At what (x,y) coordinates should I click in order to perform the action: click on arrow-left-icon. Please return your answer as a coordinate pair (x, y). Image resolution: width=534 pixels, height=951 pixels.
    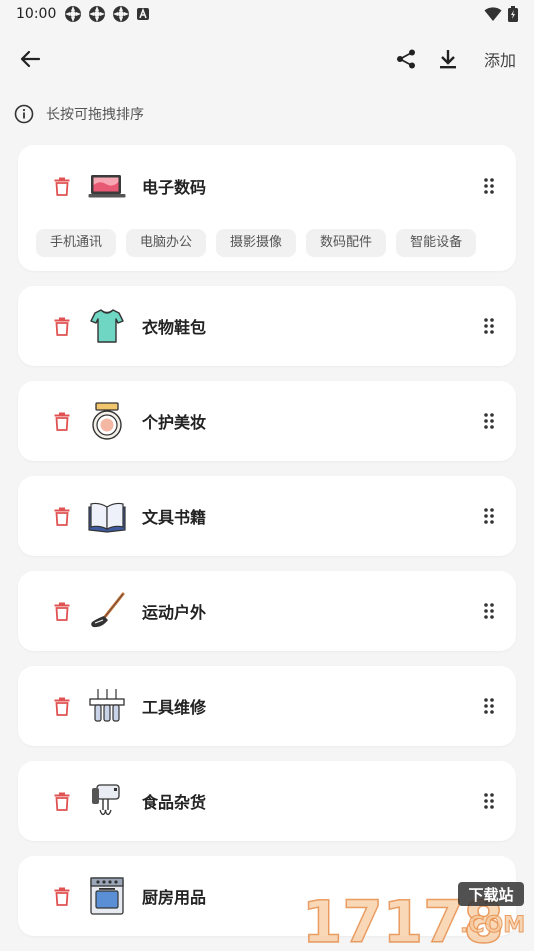
    Looking at the image, I should click on (30, 59).